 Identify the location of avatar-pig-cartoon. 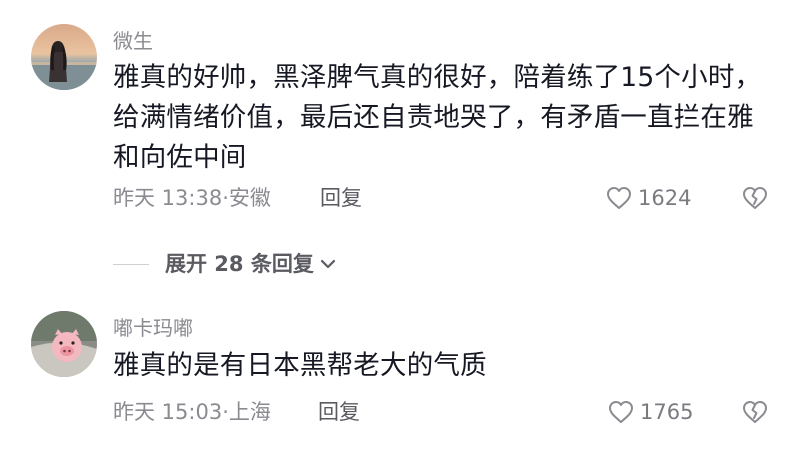
(64, 344).